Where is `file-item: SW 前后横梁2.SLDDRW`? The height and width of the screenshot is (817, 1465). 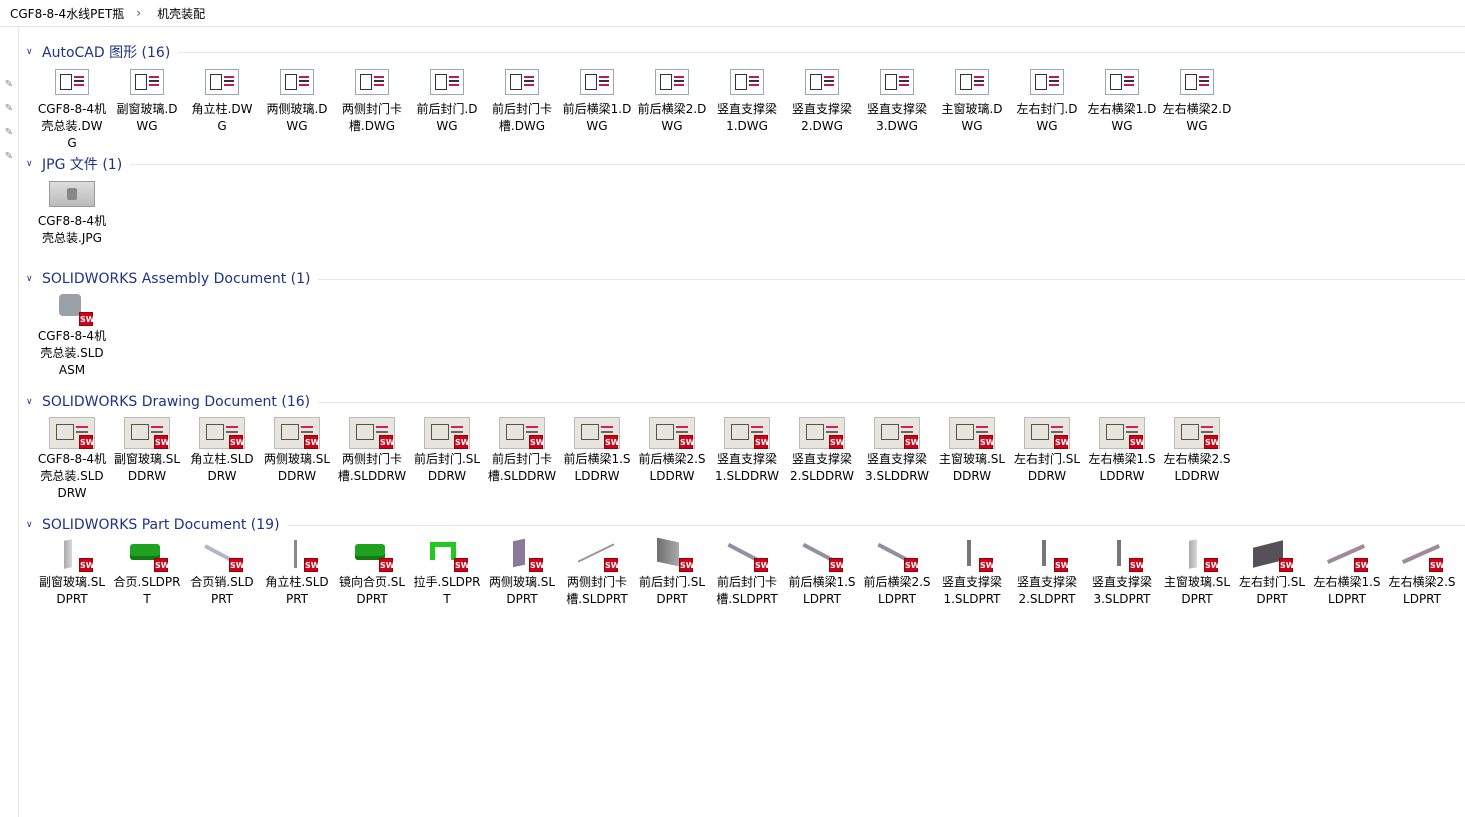
file-item: SW 前后横梁2.SLDDRW is located at coordinates (672, 450).